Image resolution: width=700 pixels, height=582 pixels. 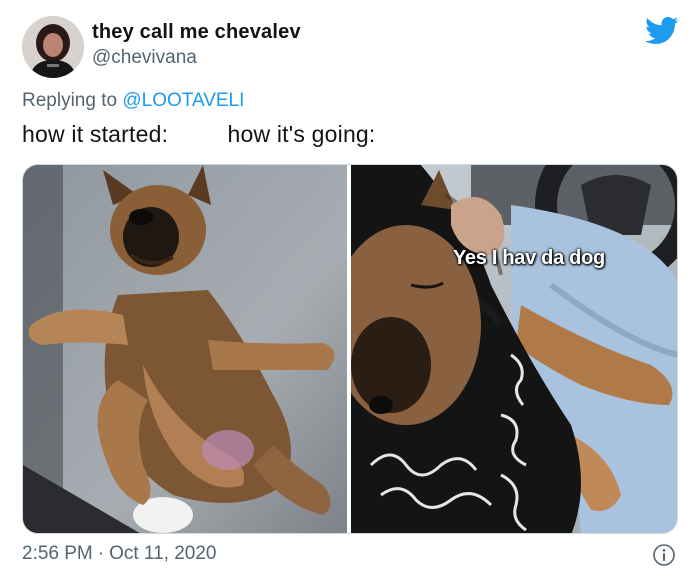 I want to click on author-handle: @chevivana, so click(x=144, y=58).